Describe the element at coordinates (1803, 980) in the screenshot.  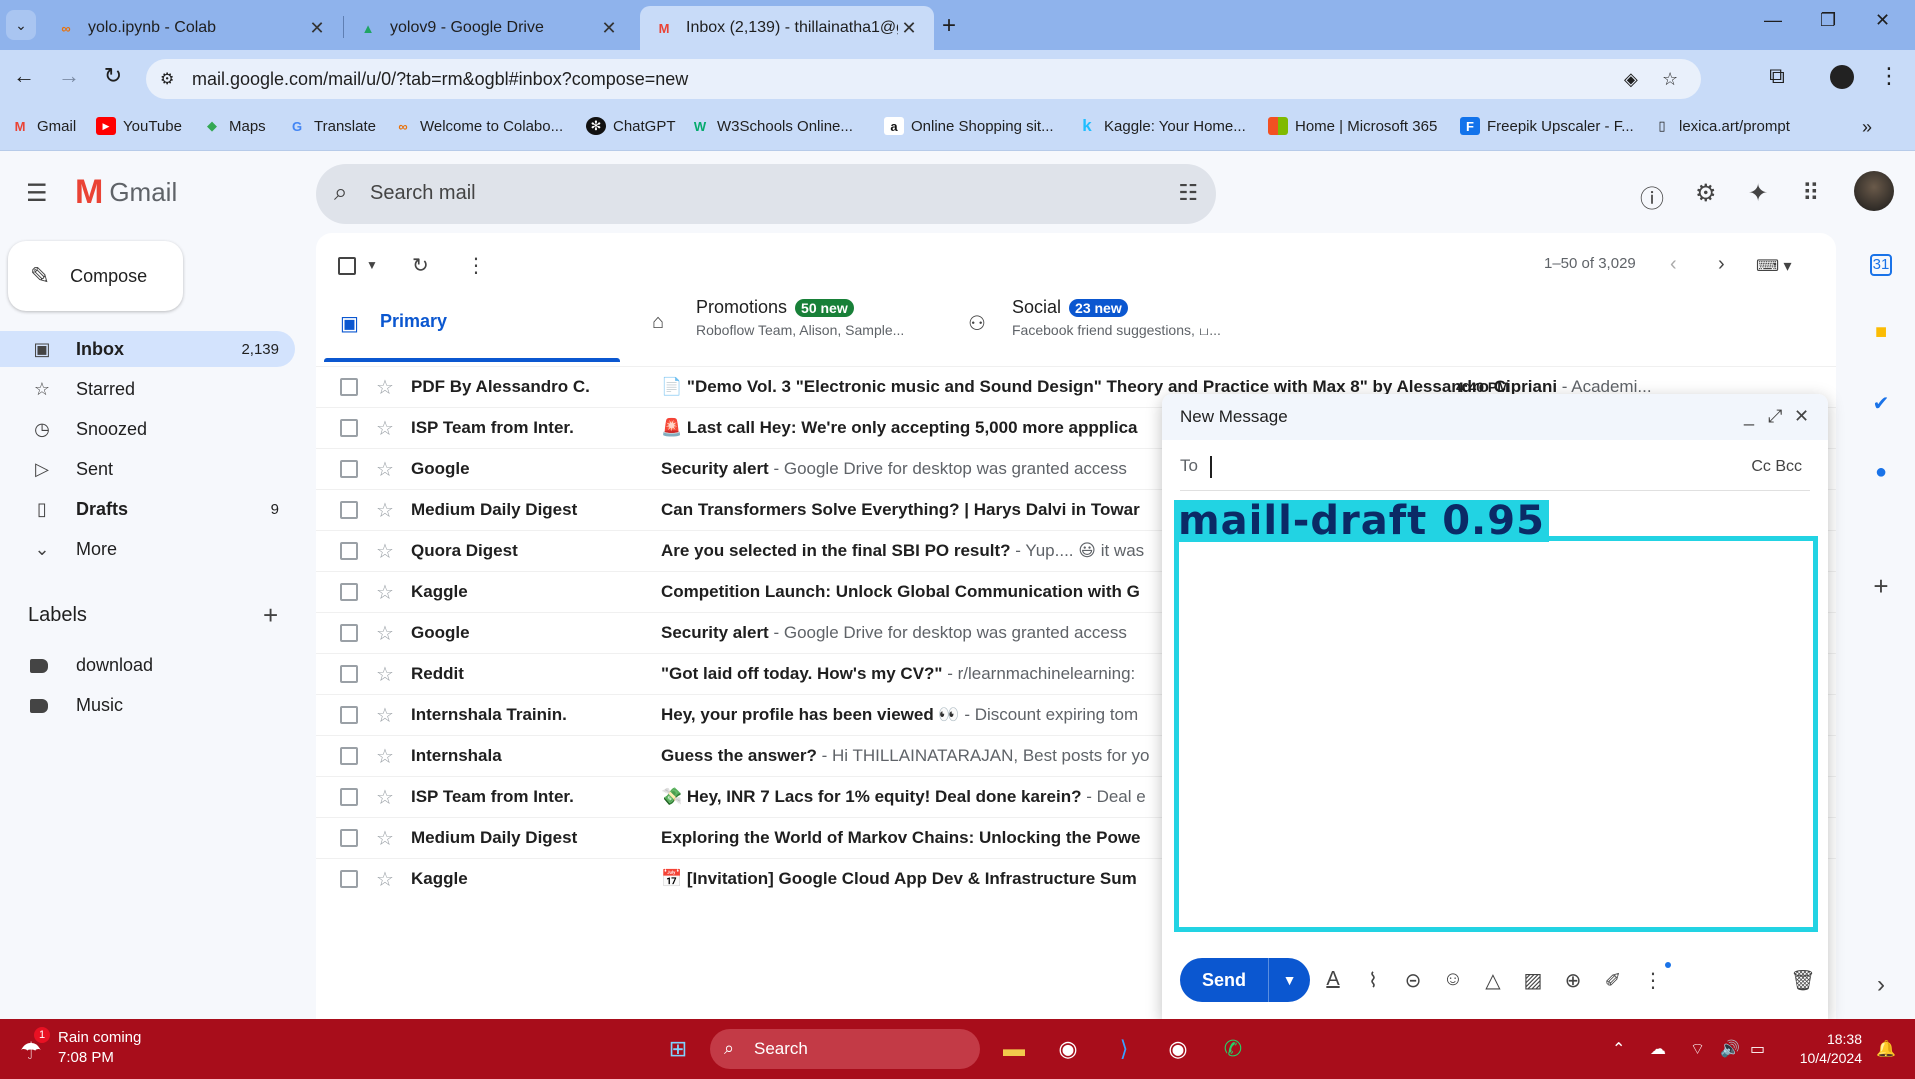
I see `discard-trash-icon: 🗑` at that location.